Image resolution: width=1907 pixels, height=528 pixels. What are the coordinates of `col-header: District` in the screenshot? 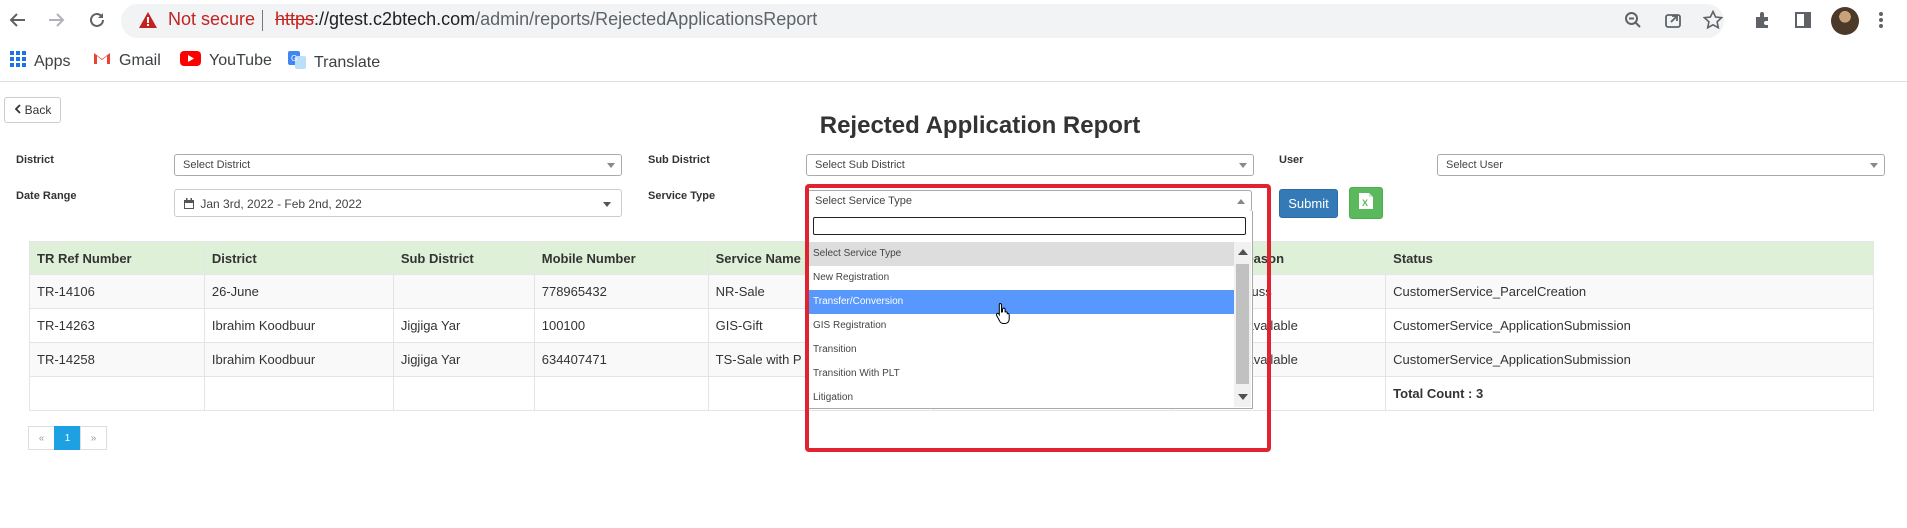 It's located at (298, 258).